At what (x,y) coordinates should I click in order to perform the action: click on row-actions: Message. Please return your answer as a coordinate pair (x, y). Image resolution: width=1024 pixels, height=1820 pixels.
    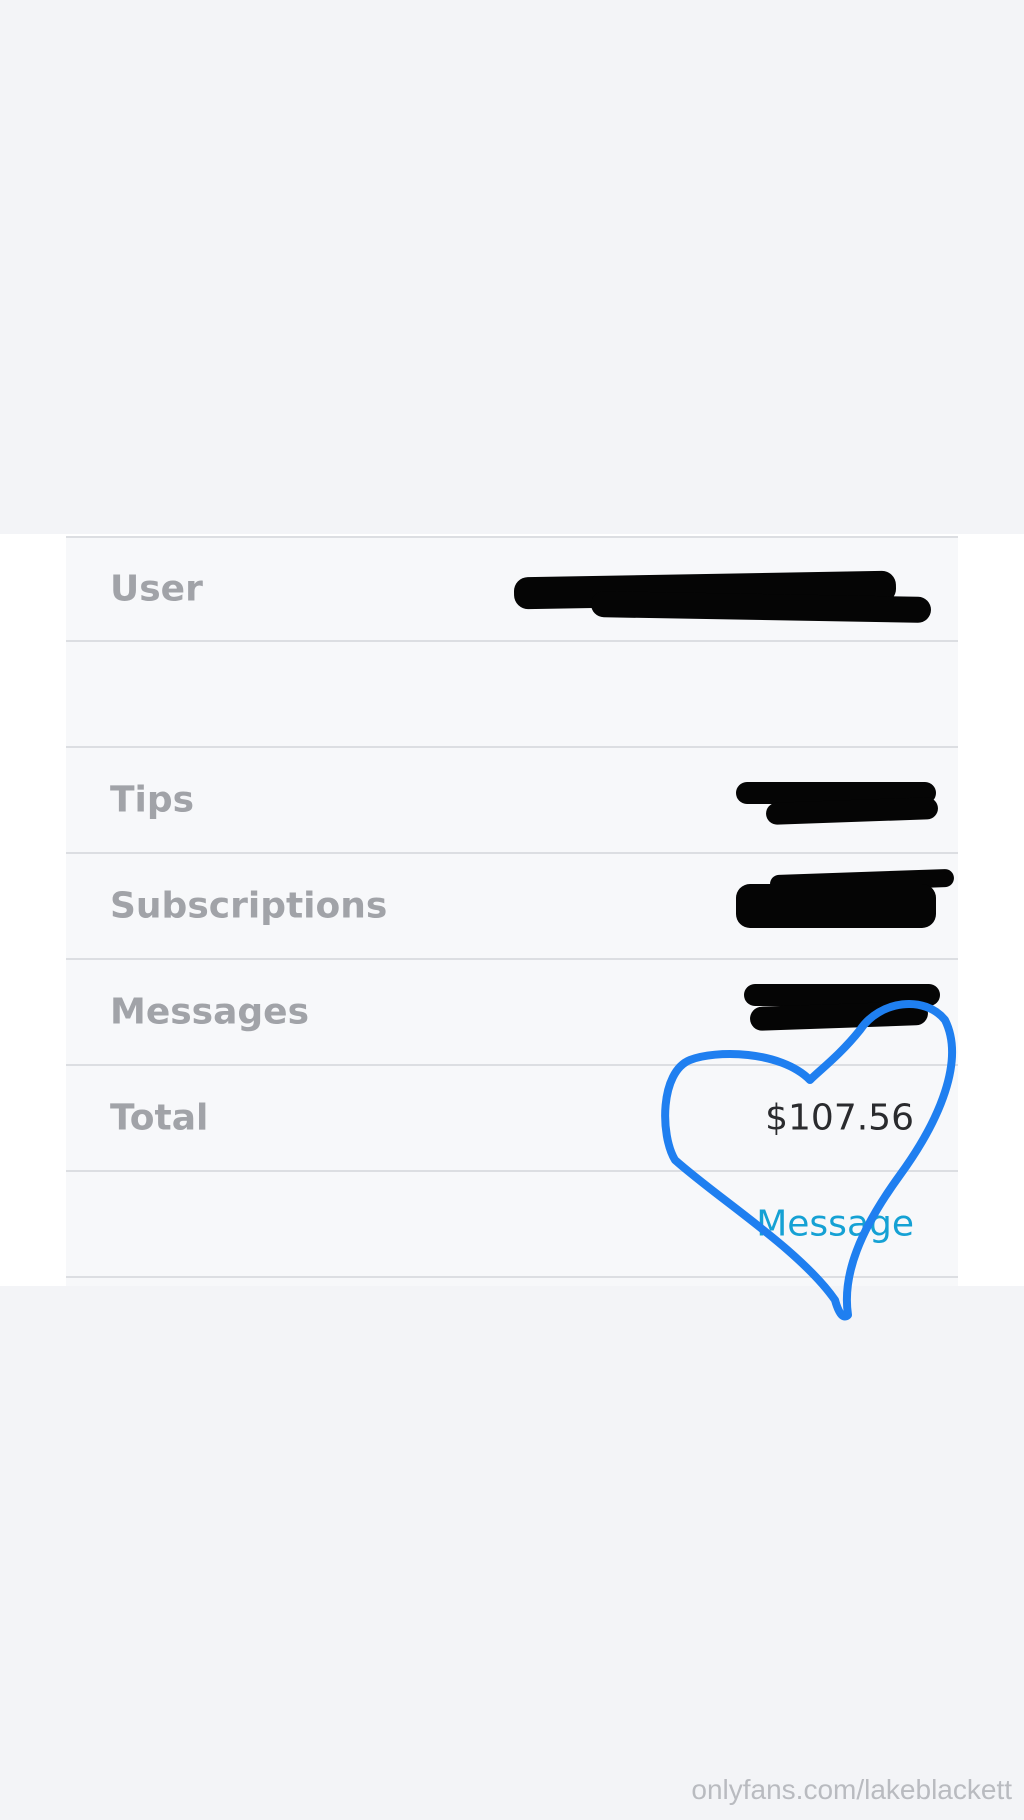
    Looking at the image, I should click on (512, 1225).